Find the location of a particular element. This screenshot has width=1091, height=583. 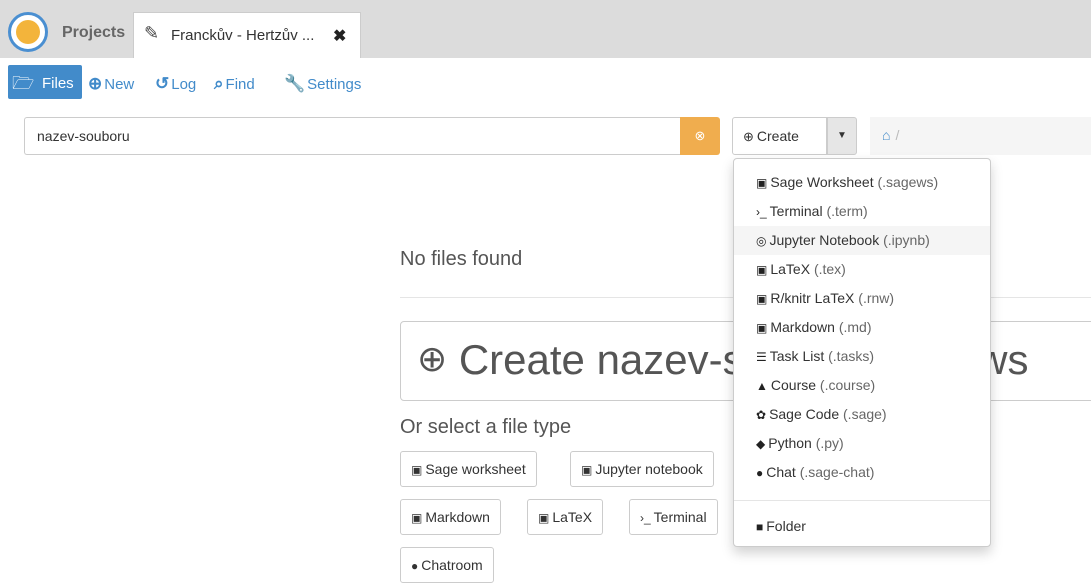

python-icon: ◆ is located at coordinates (761, 444).